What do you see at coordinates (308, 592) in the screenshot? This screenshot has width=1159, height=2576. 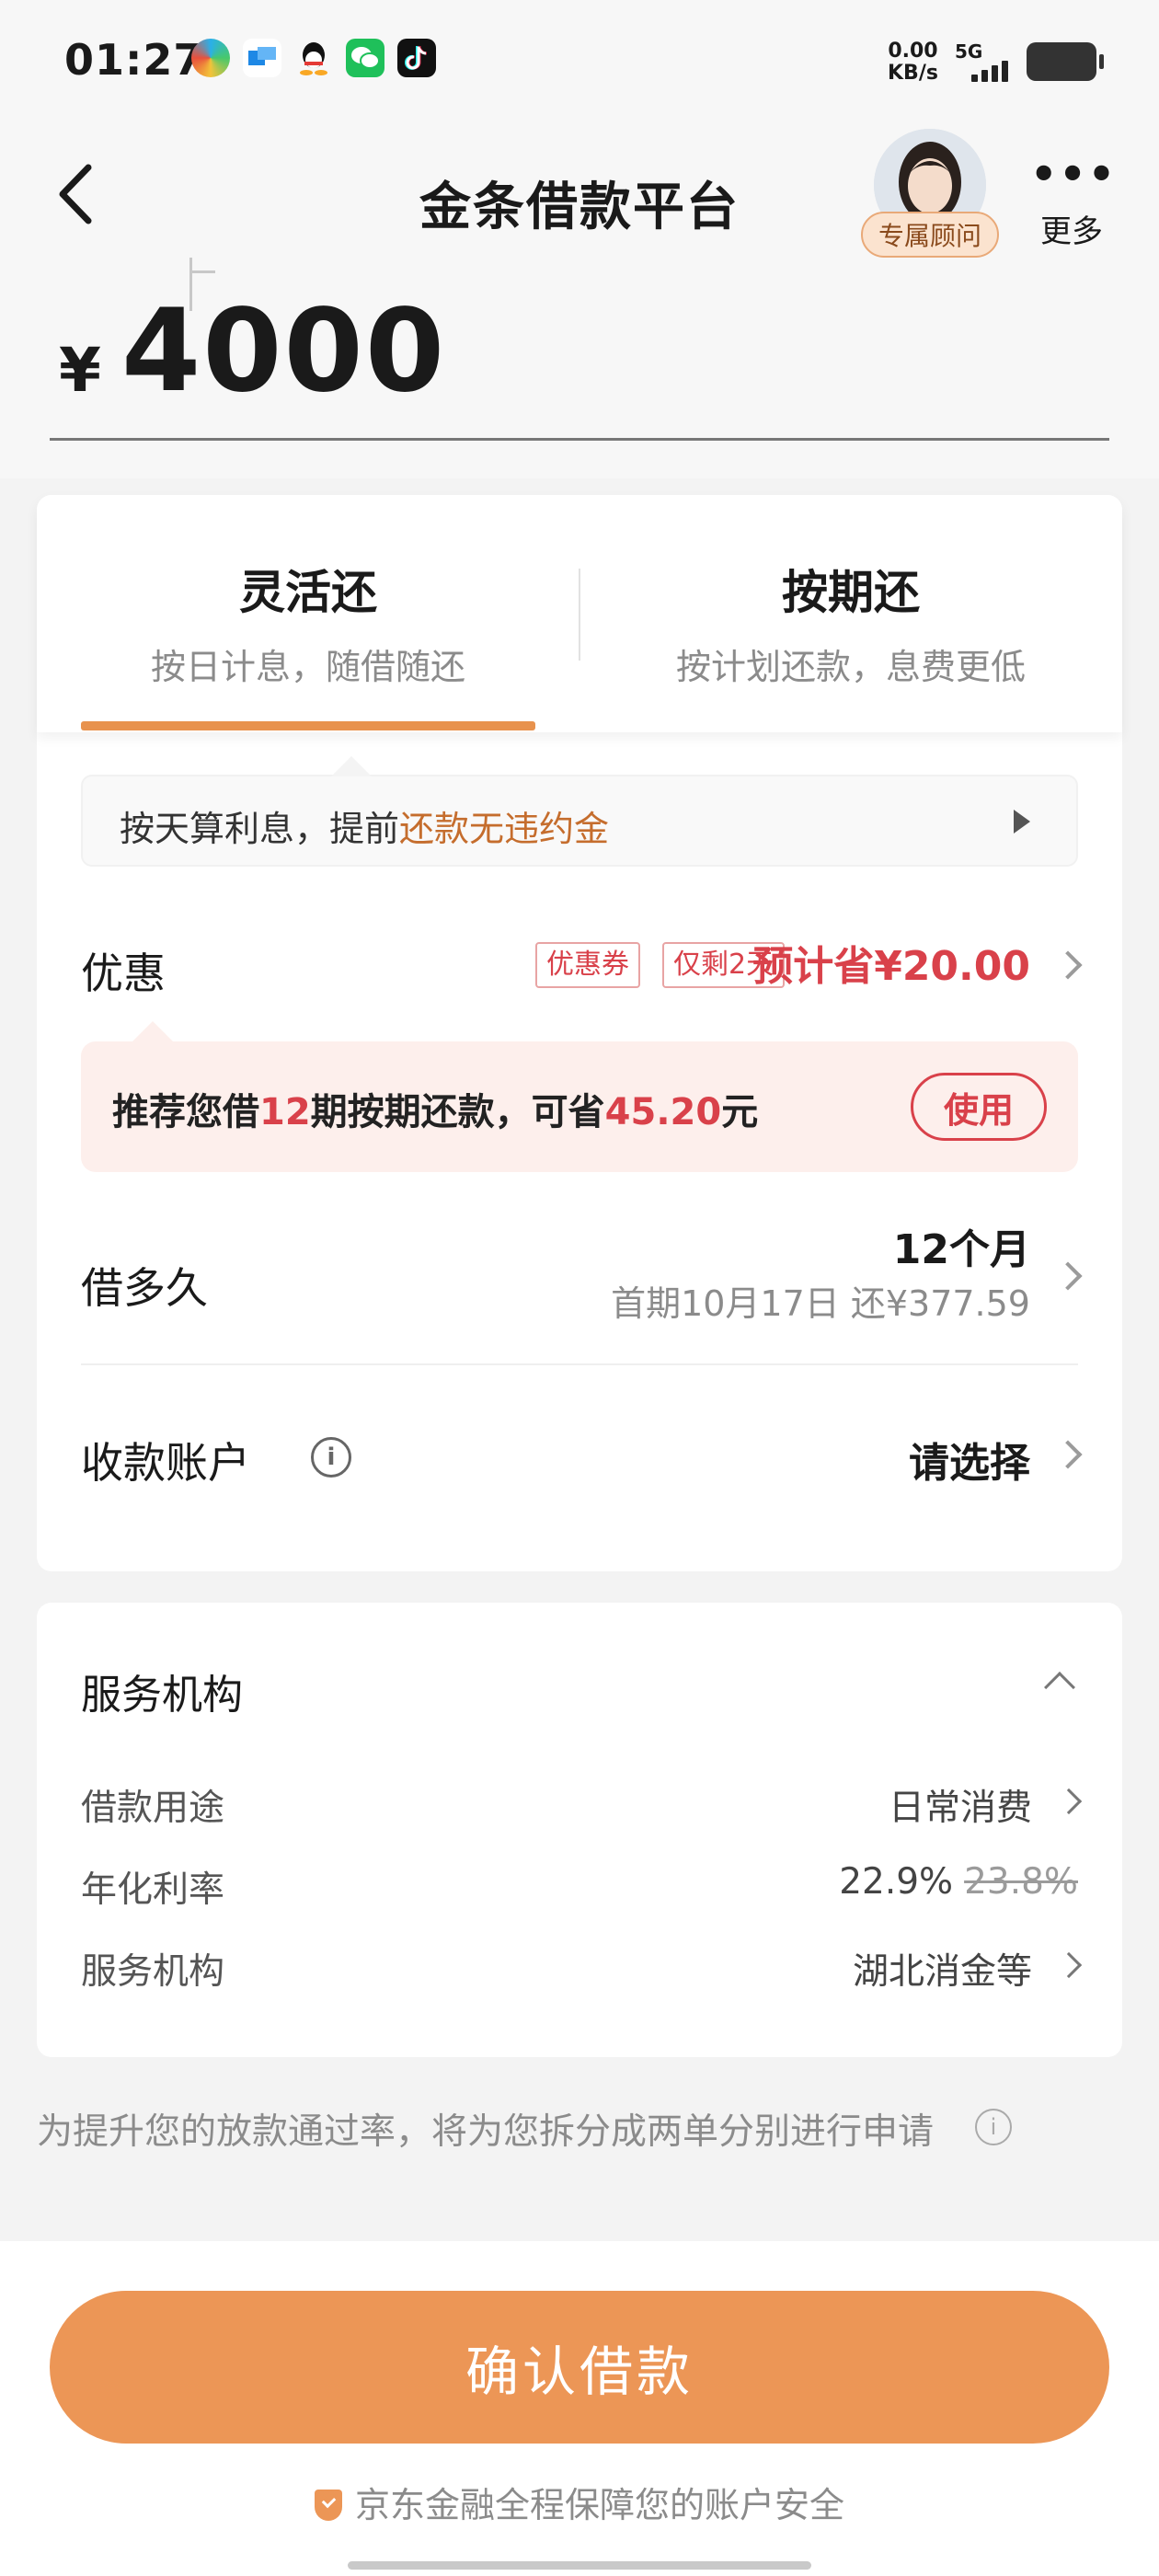 I see `tab-title: 灵活还` at bounding box center [308, 592].